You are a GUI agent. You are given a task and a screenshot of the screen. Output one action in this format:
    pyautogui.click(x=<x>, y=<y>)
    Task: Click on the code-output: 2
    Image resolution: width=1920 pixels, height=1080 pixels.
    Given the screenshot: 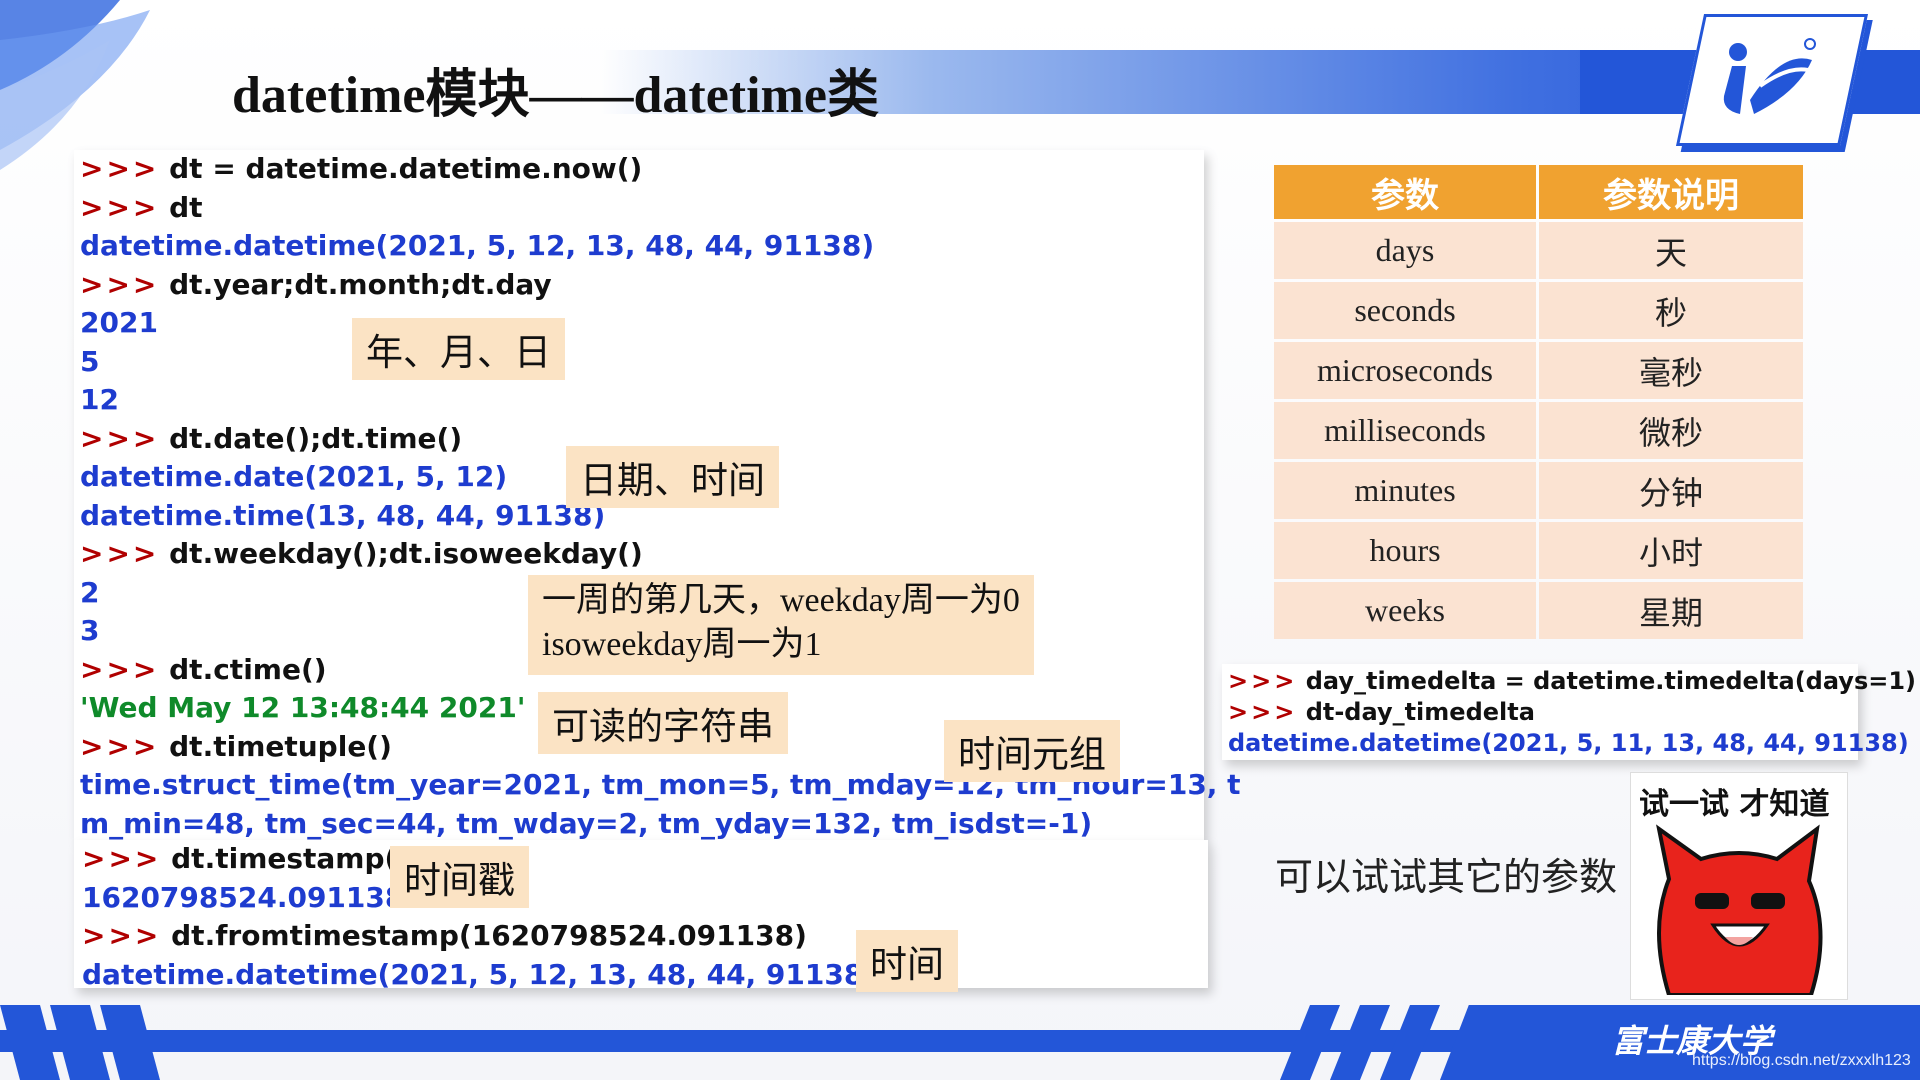 What is the action you would take?
    pyautogui.click(x=90, y=592)
    